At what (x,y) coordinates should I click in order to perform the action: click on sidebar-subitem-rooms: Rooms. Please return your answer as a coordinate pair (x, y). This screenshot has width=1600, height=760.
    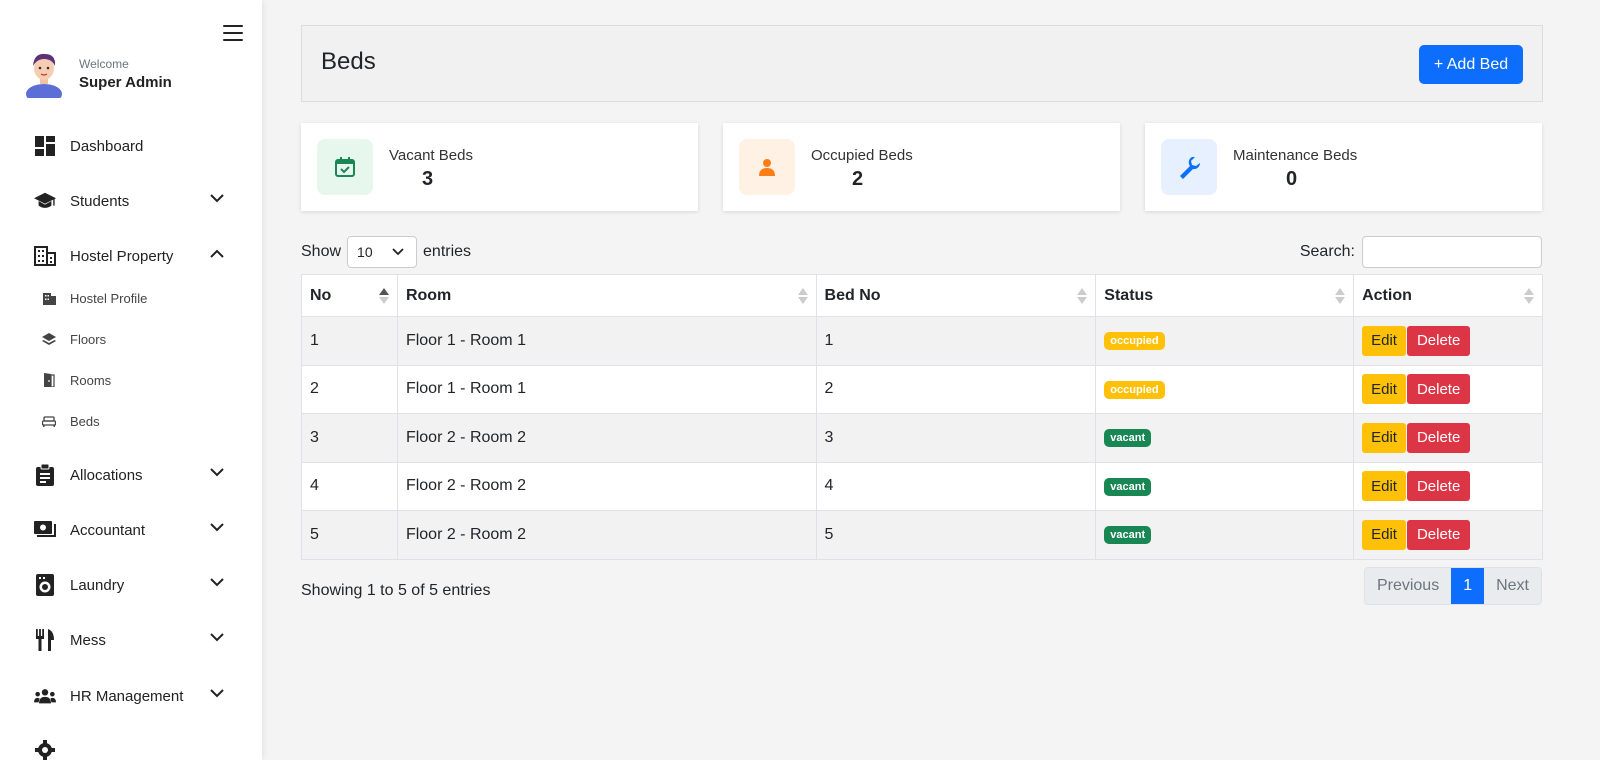
    Looking at the image, I should click on (76, 380).